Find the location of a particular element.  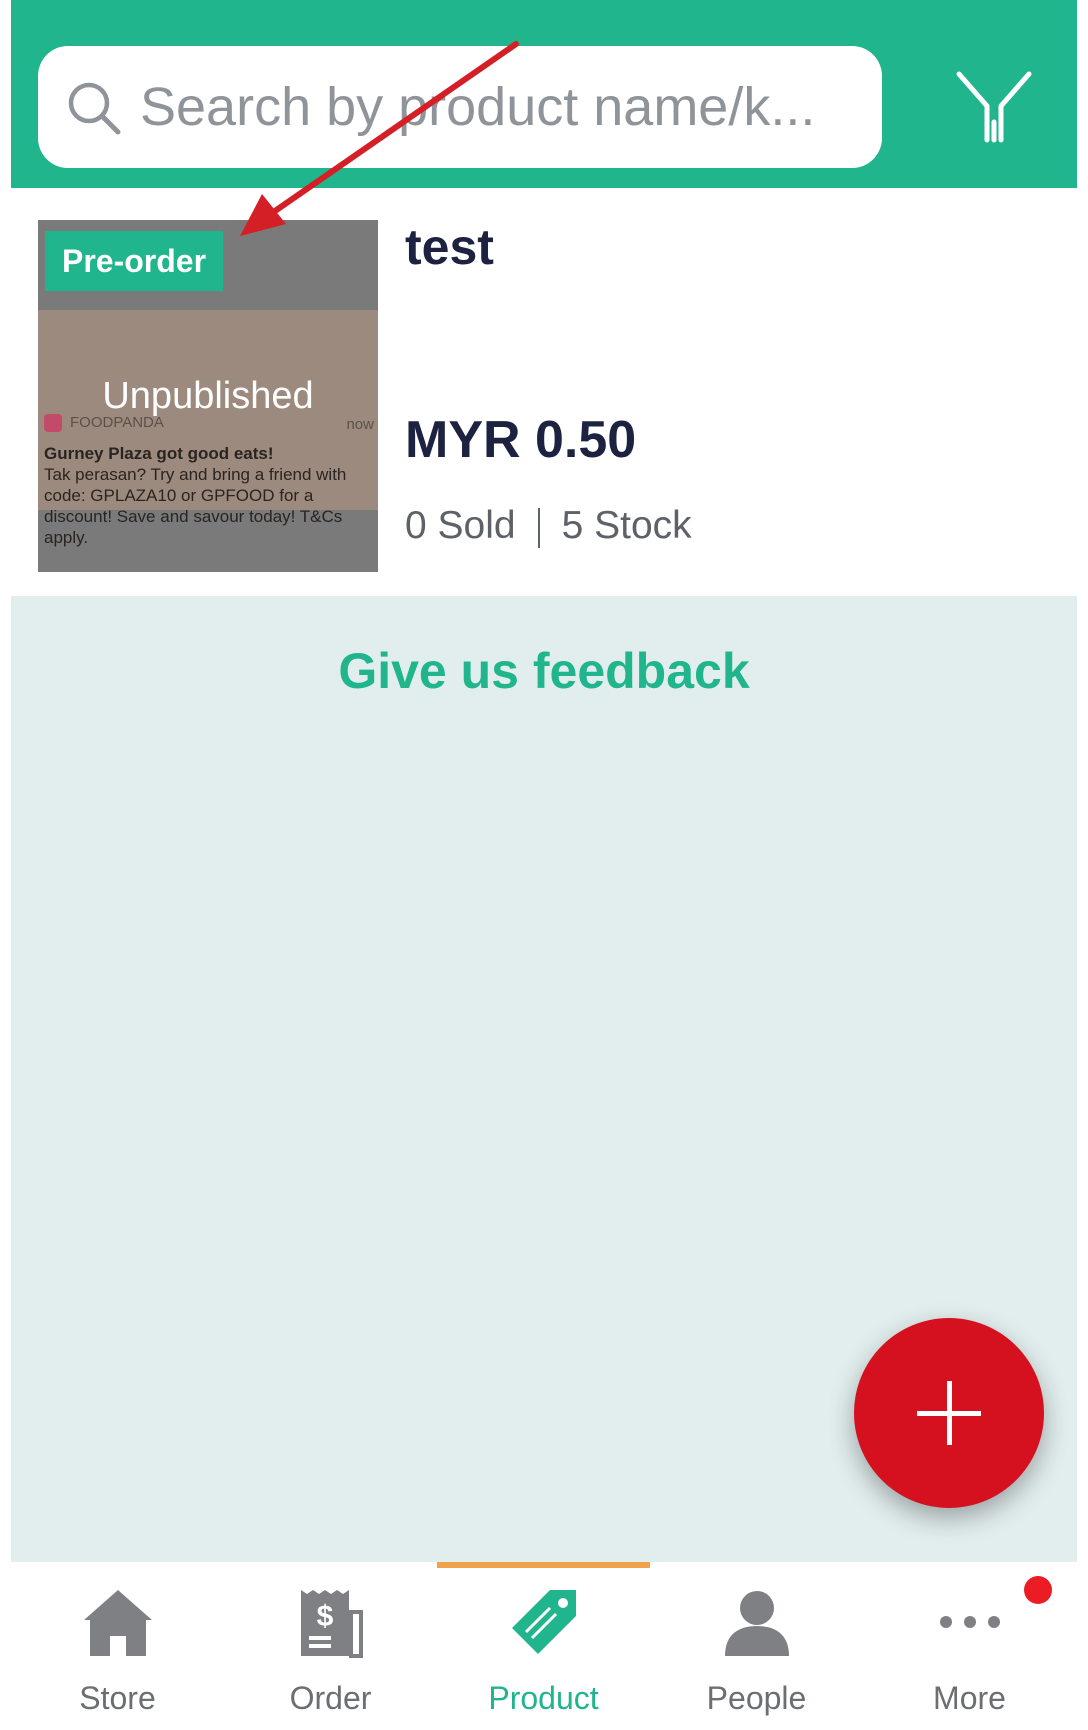

stock-count: 5 Stock is located at coordinates (626, 525).